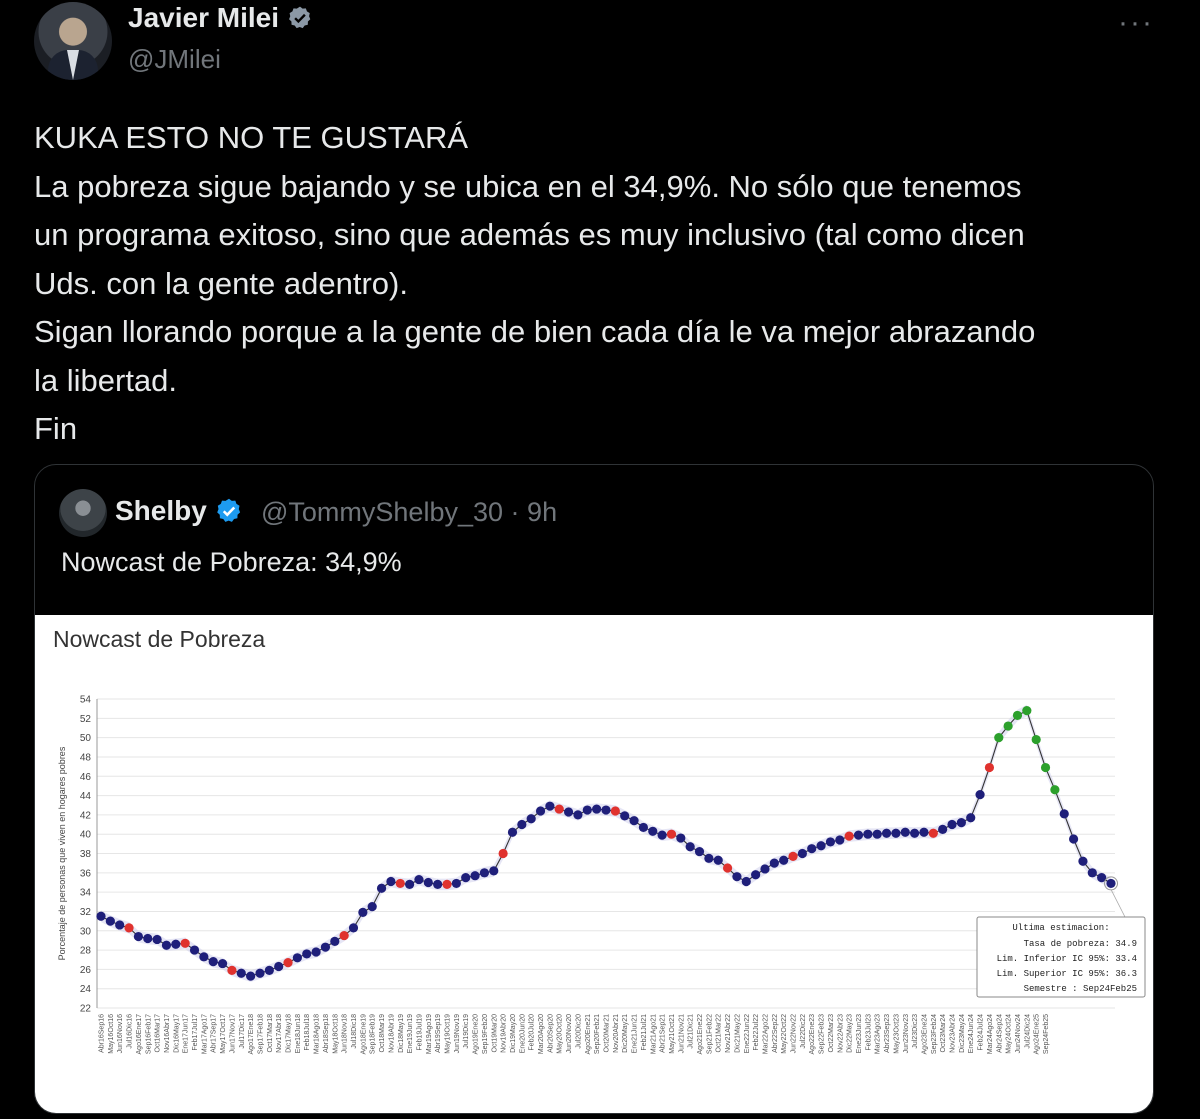  I want to click on x-tick-label: Jun21Nov21, so click(681, 1033).